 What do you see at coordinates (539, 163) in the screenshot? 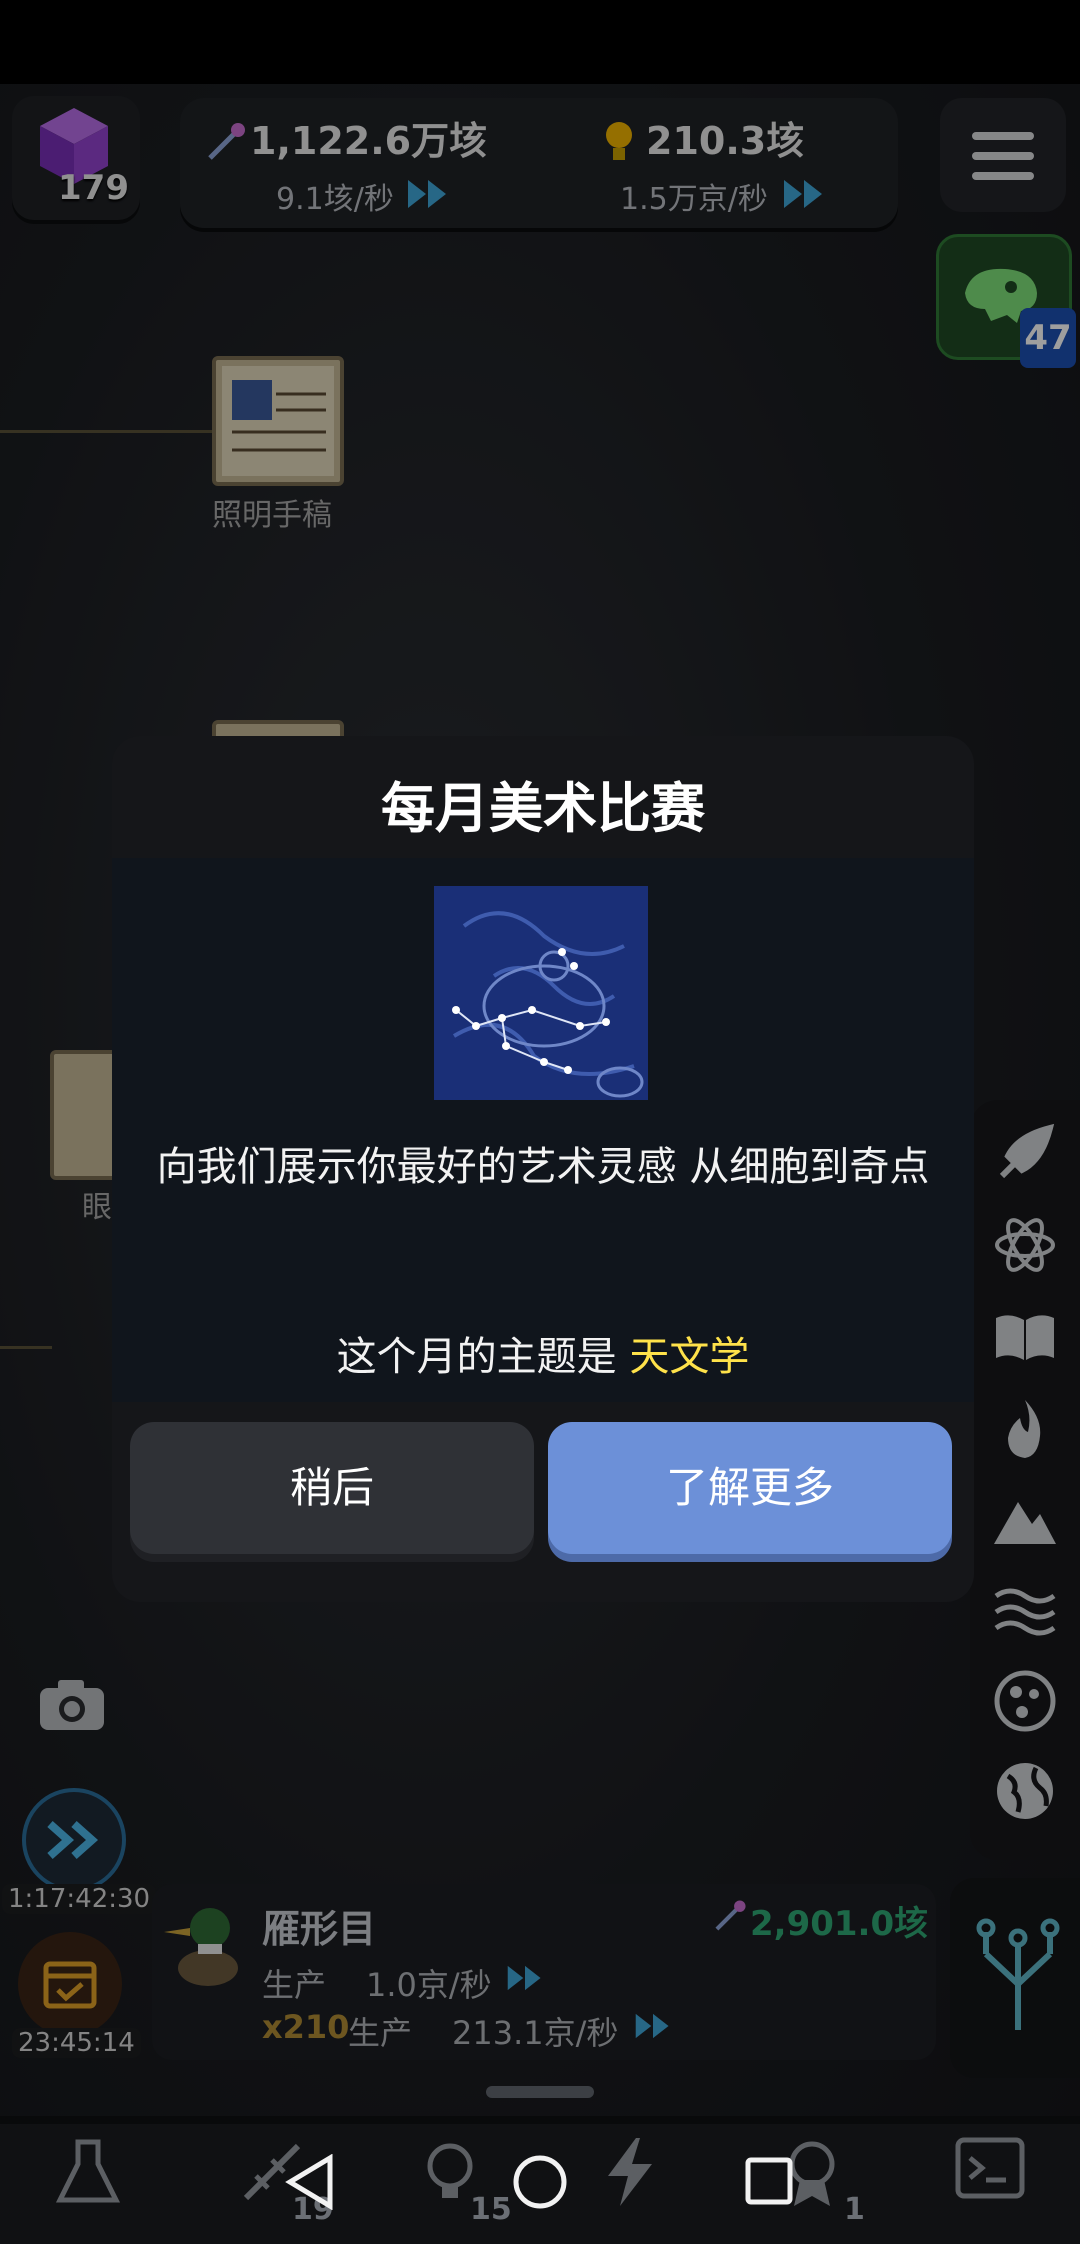
I see `resource-panel: 1,122.6万垓 9.1垓/秒 210.3垓 1.5万京/秒` at bounding box center [539, 163].